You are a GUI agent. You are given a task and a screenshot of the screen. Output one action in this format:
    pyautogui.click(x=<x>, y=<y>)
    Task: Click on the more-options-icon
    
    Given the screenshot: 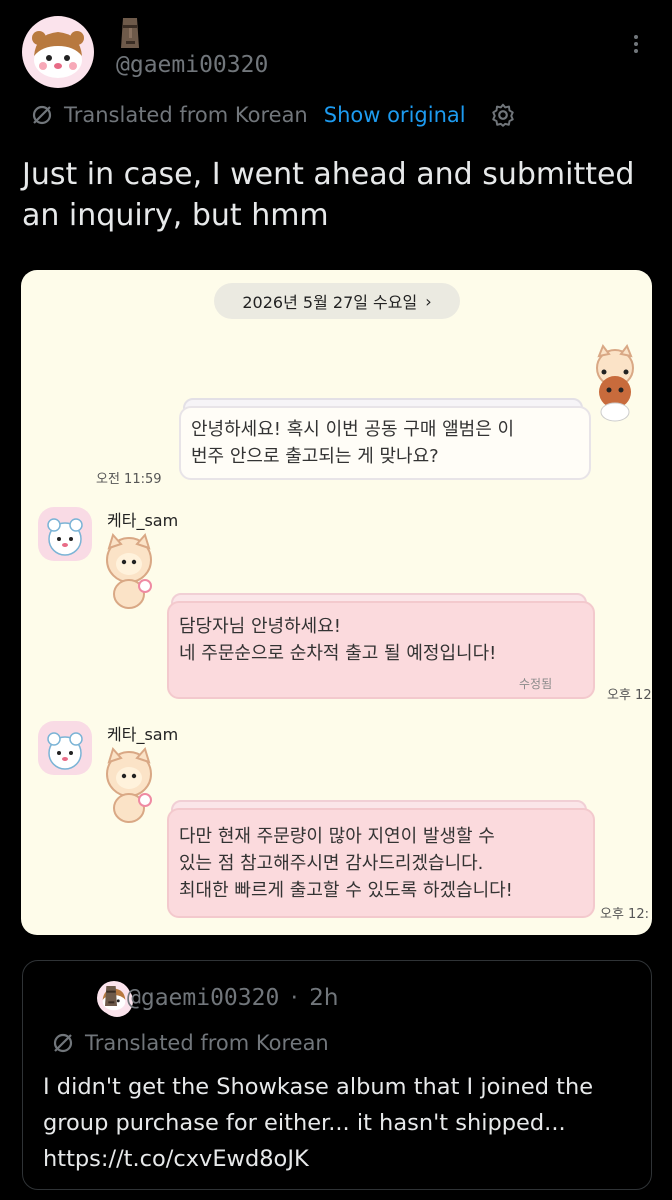 What is the action you would take?
    pyautogui.click(x=636, y=47)
    